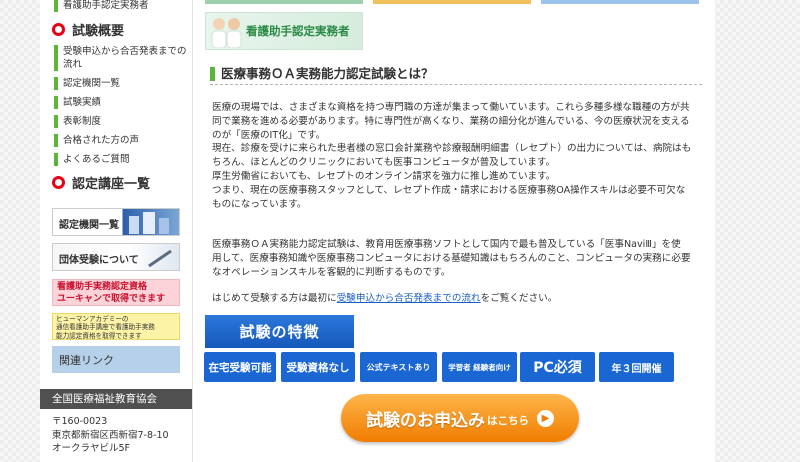 This screenshot has height=462, width=800. Describe the element at coordinates (111, 298) in the screenshot. I see `banner-line: ユーキャンで取得できます` at that location.